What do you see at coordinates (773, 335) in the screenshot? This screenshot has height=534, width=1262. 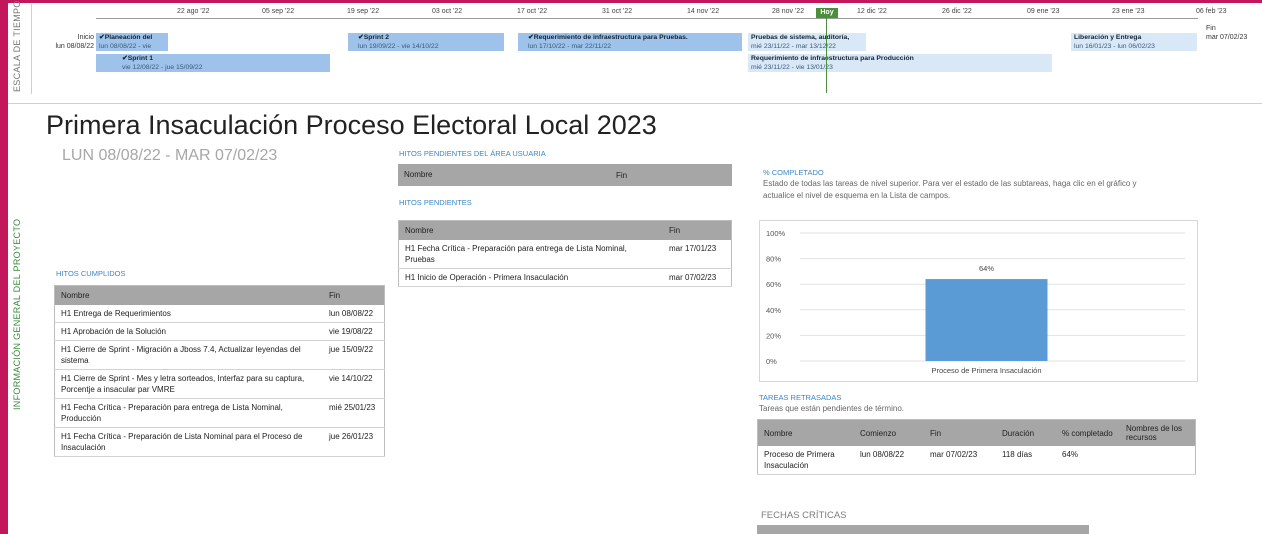 I see `chart-y-tick-label: 20%` at bounding box center [773, 335].